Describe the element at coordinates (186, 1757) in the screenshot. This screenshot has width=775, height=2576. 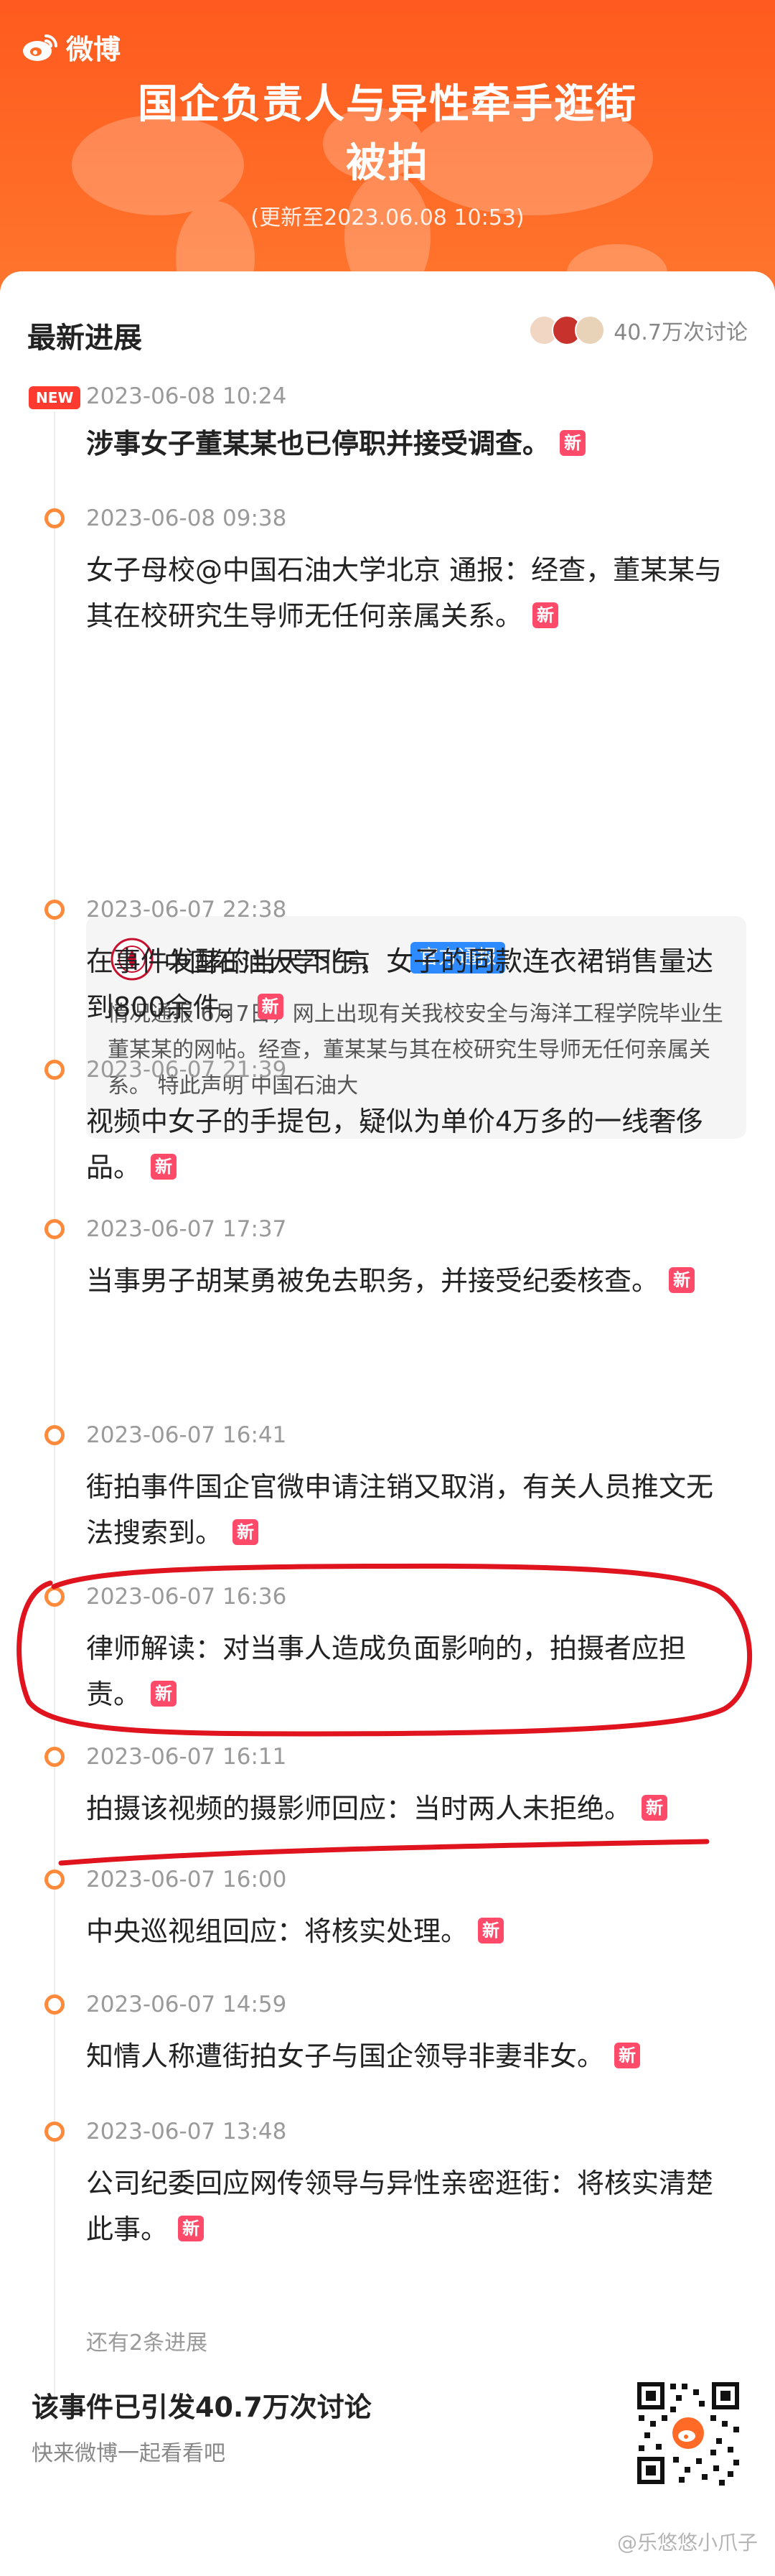
I see `timeline-time: 2023-06-07 16:11` at that location.